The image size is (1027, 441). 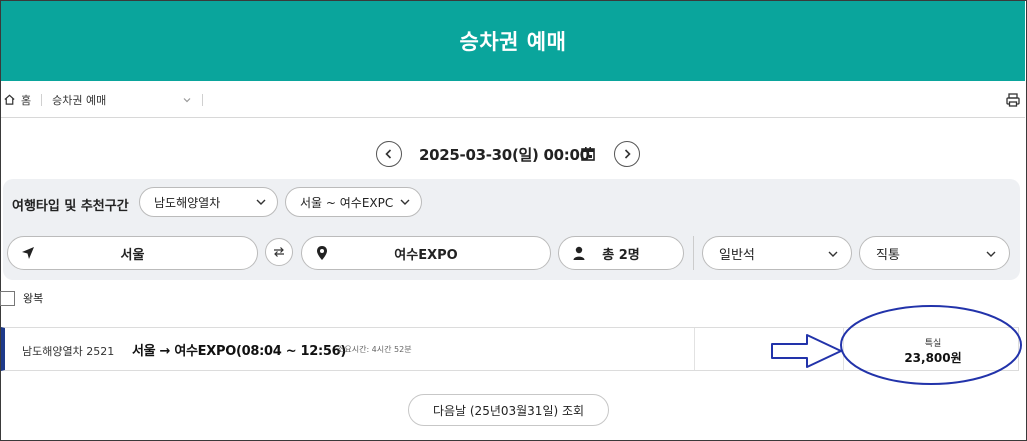 I want to click on passenger-value: 총 2명, so click(x=621, y=255).